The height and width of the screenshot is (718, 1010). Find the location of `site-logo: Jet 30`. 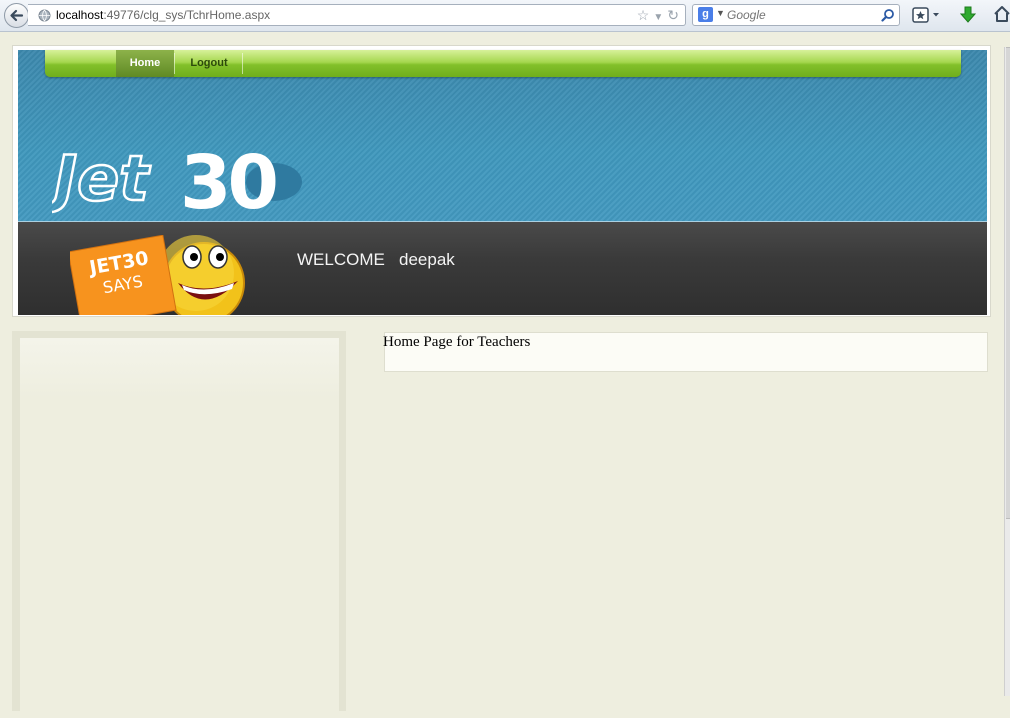

site-logo: Jet 30 is located at coordinates (177, 179).